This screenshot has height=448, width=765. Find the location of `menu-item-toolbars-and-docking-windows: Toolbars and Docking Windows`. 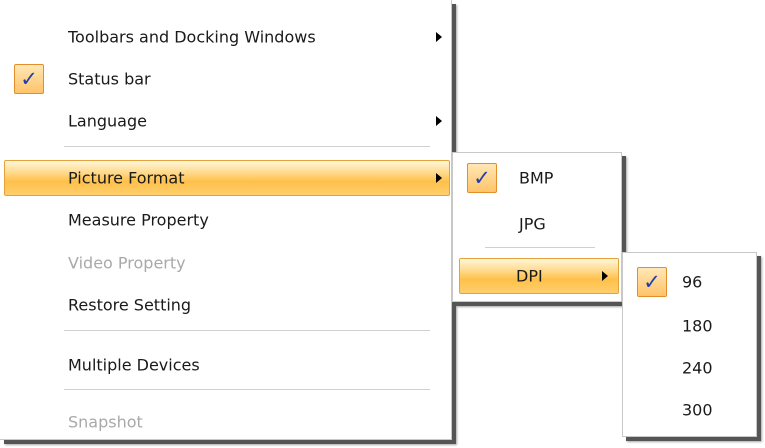

menu-item-toolbars-and-docking-windows: Toolbars and Docking Windows is located at coordinates (227, 37).